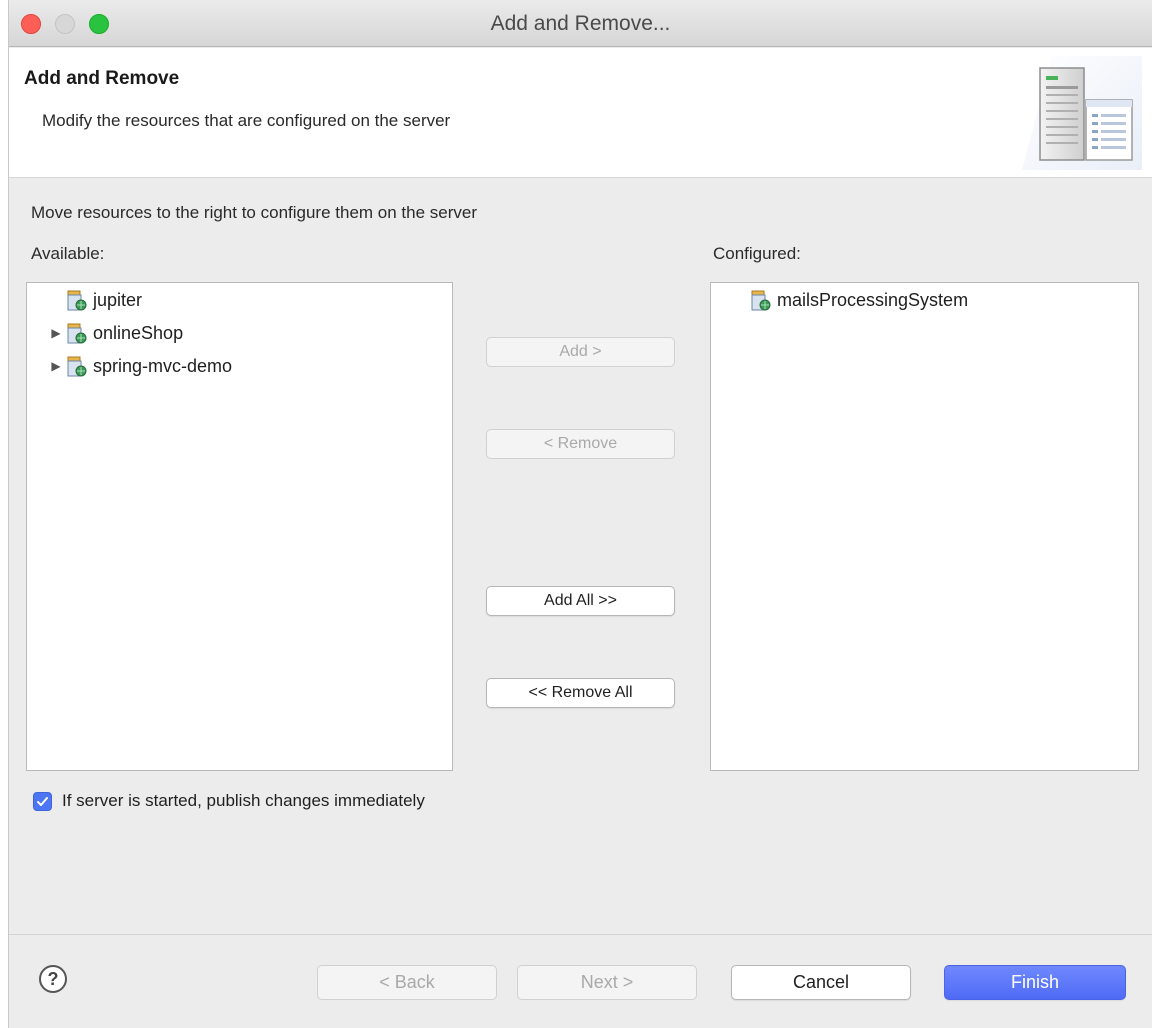  Describe the element at coordinates (138, 332) in the screenshot. I see `tree-item-label: onlineShop` at that location.